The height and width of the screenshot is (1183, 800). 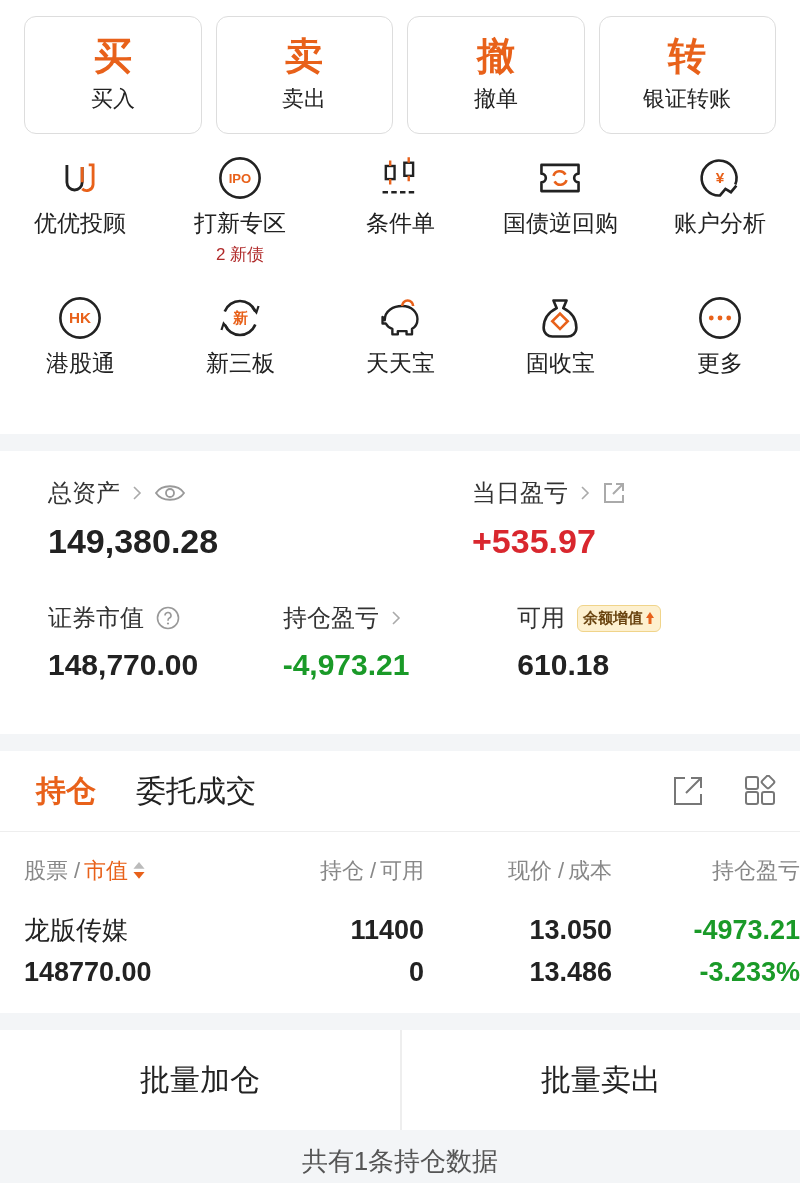 I want to click on metric-value: -4,973.21, so click(x=346, y=665).